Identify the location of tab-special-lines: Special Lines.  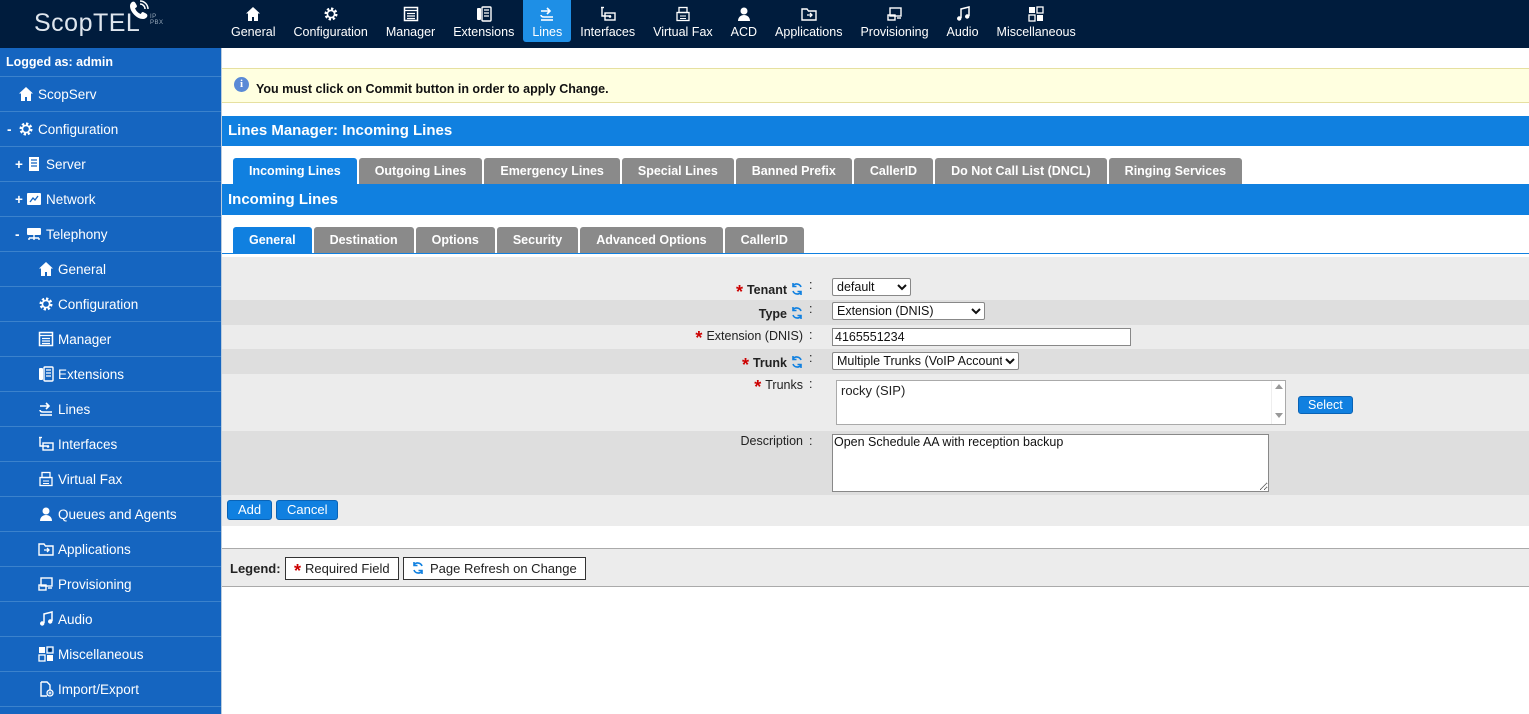
(677, 171).